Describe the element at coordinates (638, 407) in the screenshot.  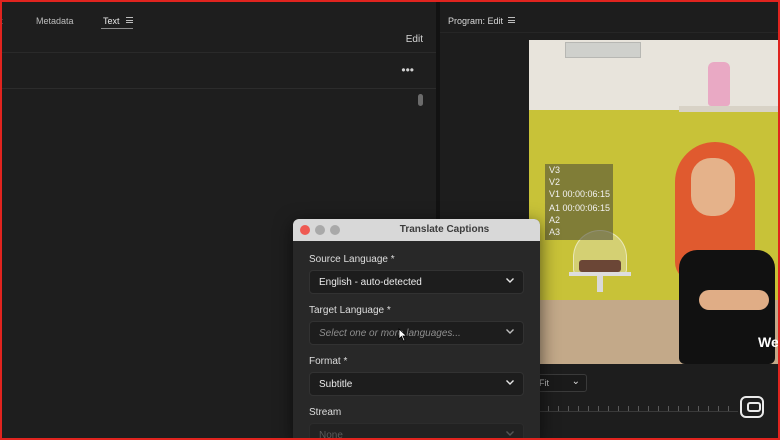
I see `playback-ruler` at that location.